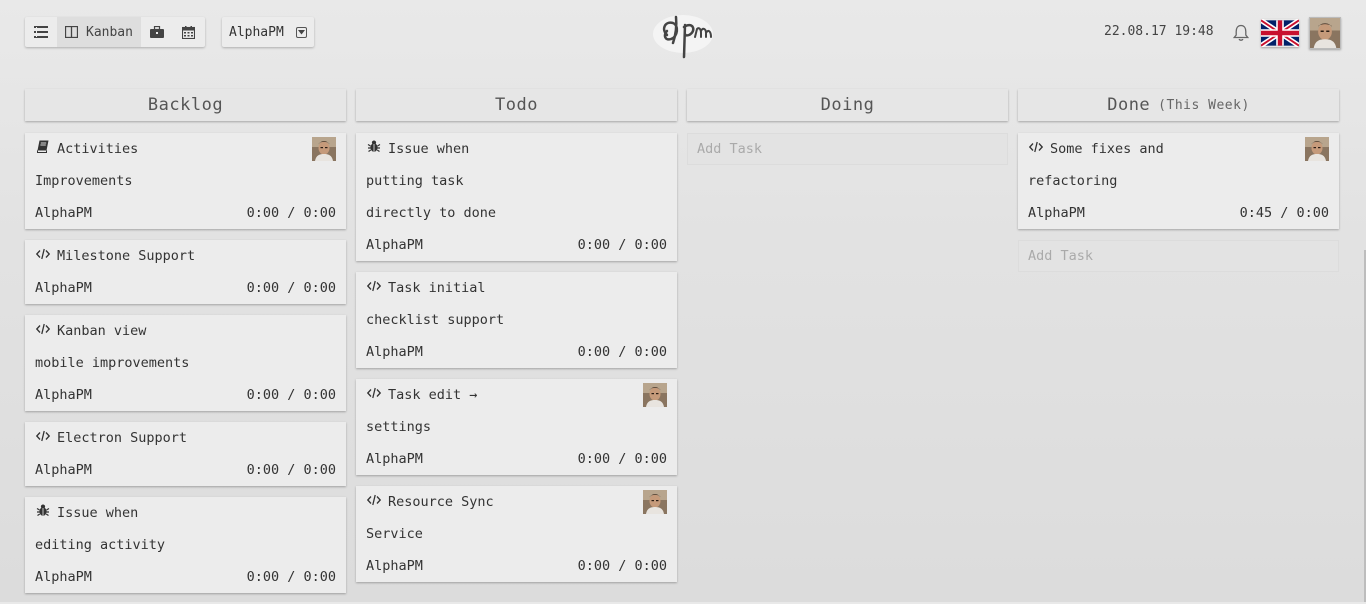 The height and width of the screenshot is (604, 1366). What do you see at coordinates (415, 181) in the screenshot?
I see `task-title-line: putting task` at bounding box center [415, 181].